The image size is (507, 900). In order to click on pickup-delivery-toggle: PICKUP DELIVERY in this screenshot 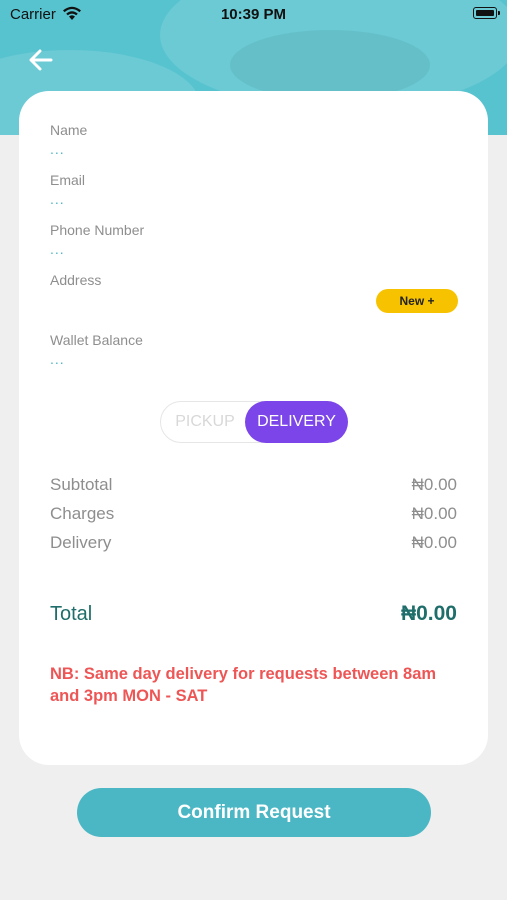, I will do `click(254, 422)`.